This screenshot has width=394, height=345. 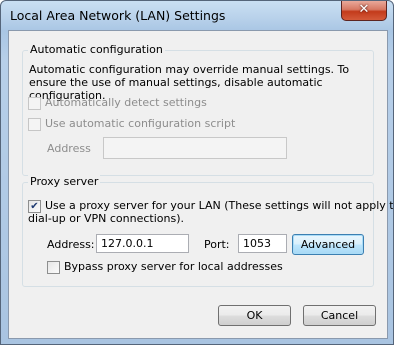 I want to click on title-bar: Local Area Network (LAN) Settings ✕, so click(x=197, y=16).